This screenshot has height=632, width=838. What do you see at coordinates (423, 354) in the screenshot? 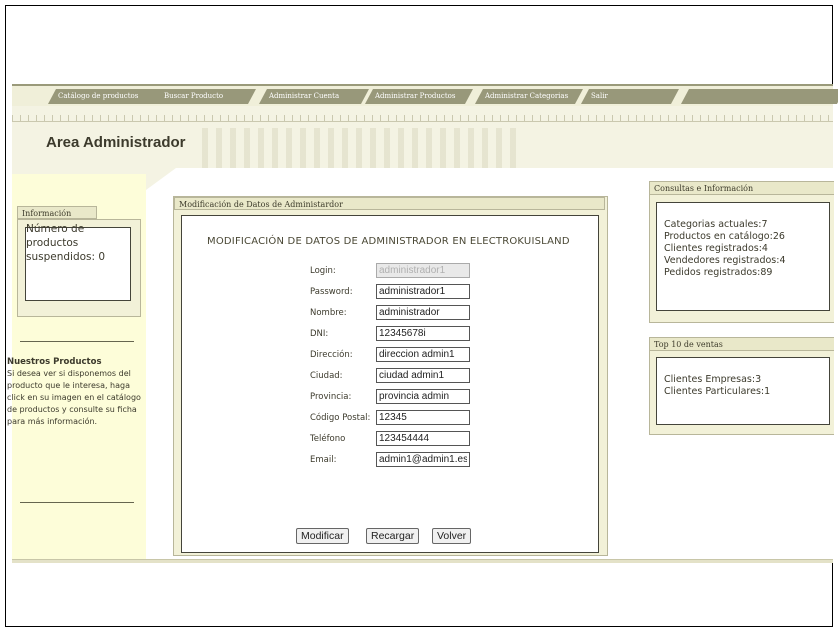
I see `direccion-field` at bounding box center [423, 354].